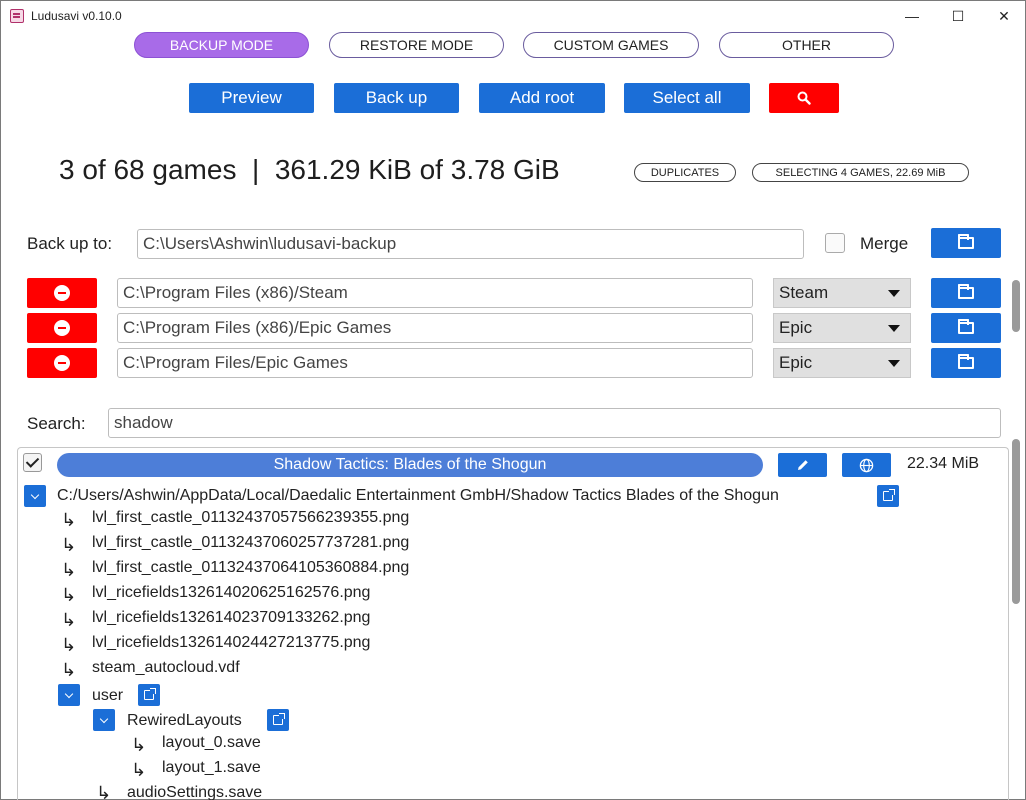 This screenshot has height=800, width=1026. What do you see at coordinates (435, 293) in the screenshot?
I see `root-path-input: C:\Program Files (x86)/Steam` at bounding box center [435, 293].